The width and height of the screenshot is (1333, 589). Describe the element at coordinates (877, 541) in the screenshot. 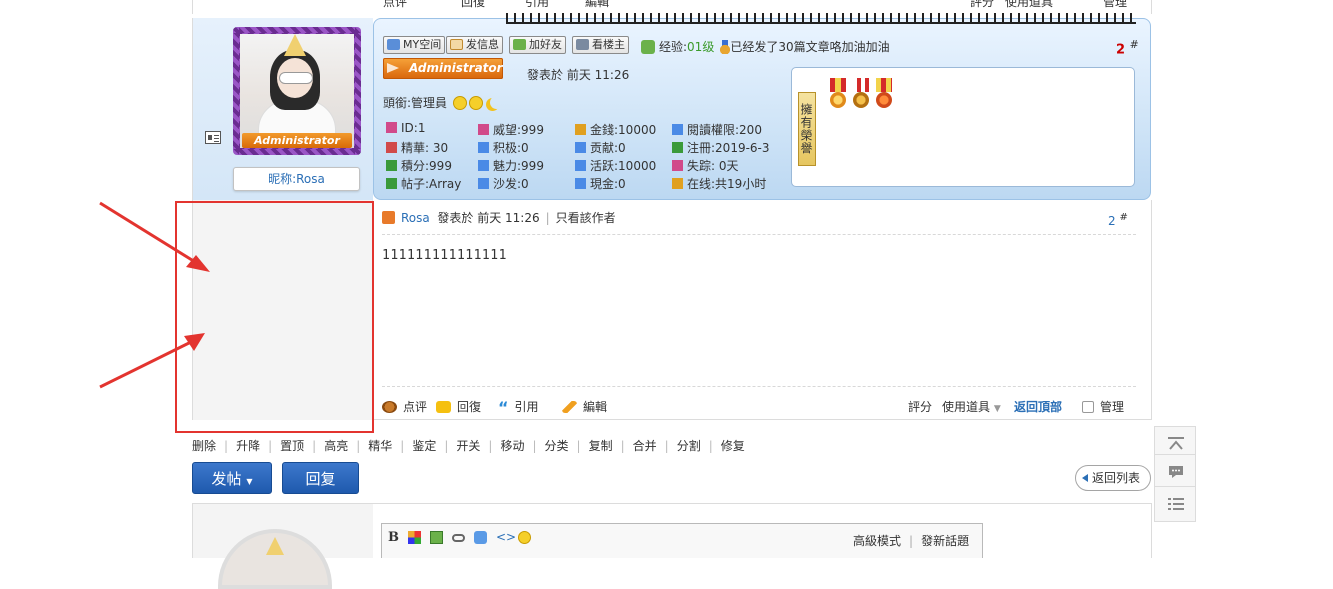

I see `advanced-mode-link: 高級模式` at that location.